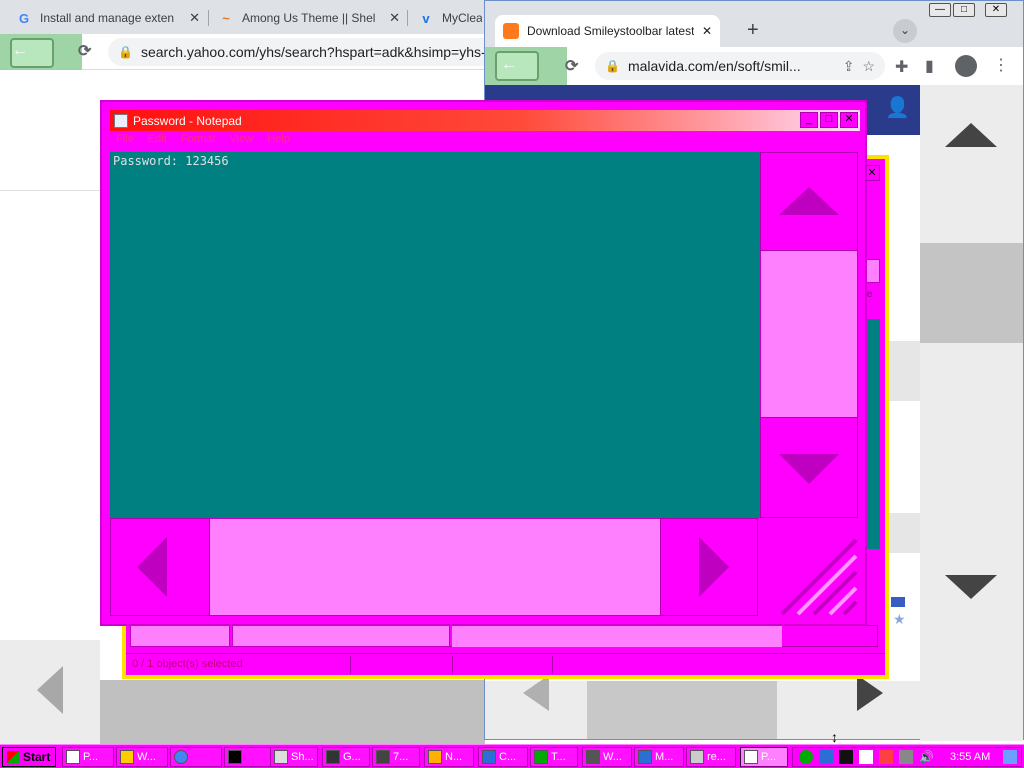 Image resolution: width=1024 pixels, height=768 pixels. I want to click on share-icon: ⇪, so click(849, 66).